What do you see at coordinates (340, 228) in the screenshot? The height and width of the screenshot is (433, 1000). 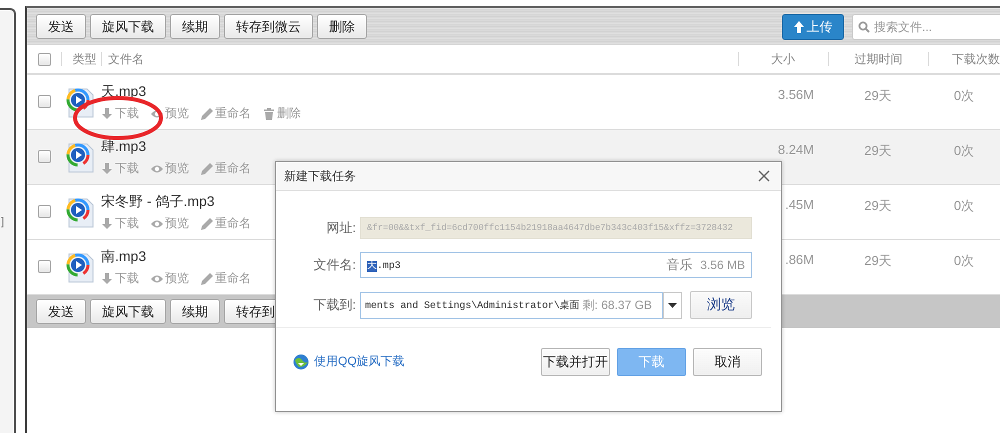 I see `field-label: 网址:` at bounding box center [340, 228].